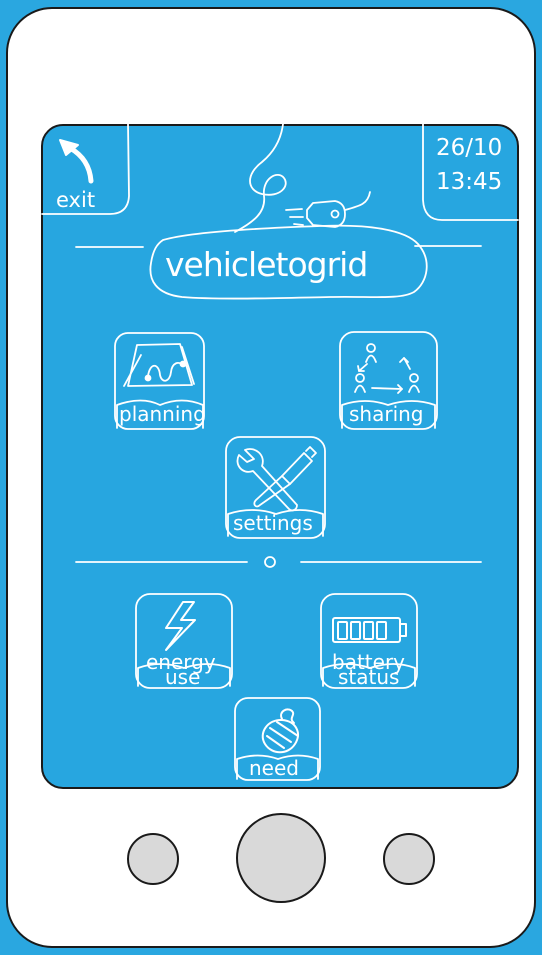 The width and height of the screenshot is (542, 955). Describe the element at coordinates (162, 414) in the screenshot. I see `planning-label: planning` at that location.